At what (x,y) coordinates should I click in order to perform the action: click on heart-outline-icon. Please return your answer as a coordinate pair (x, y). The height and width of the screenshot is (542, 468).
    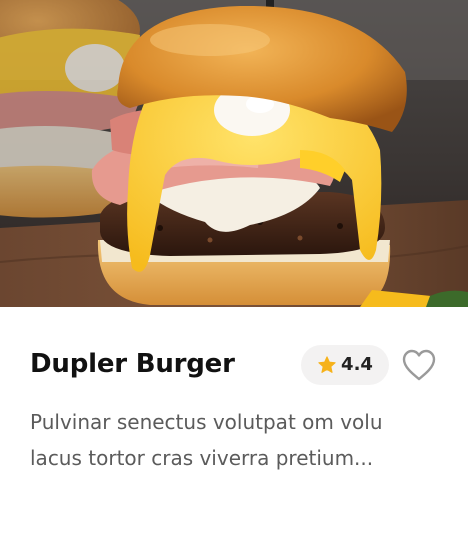
    Looking at the image, I should click on (419, 365).